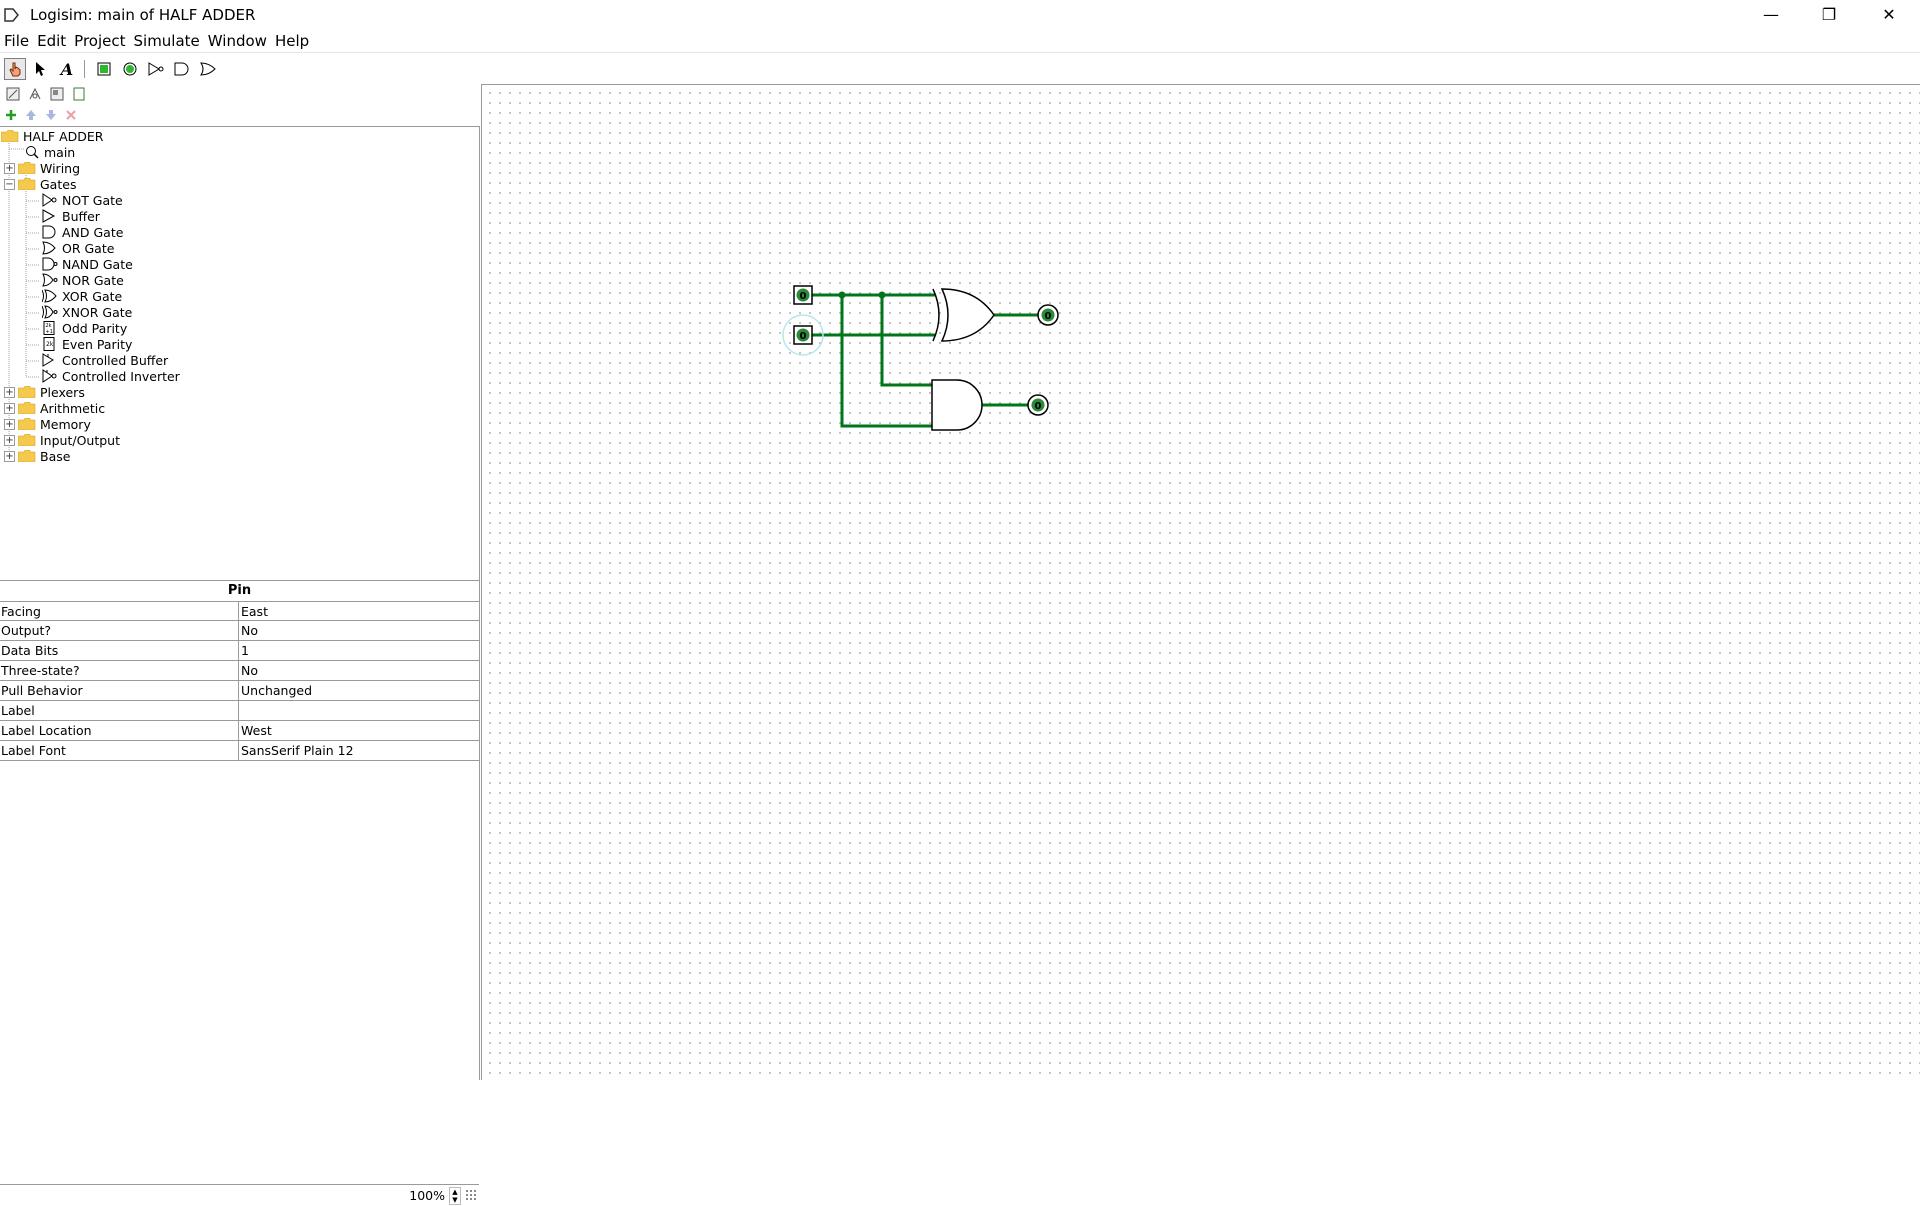  I want to click on xor-gate, so click(963, 315).